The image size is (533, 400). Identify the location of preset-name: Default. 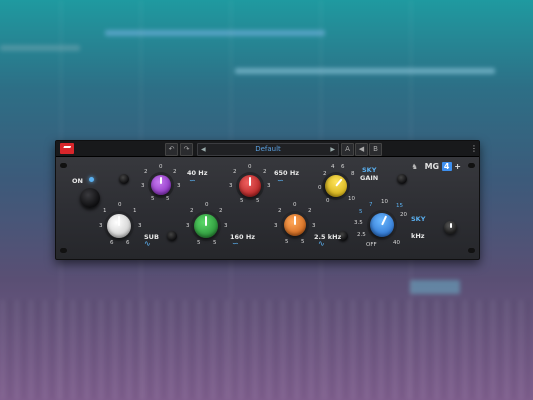
(268, 149).